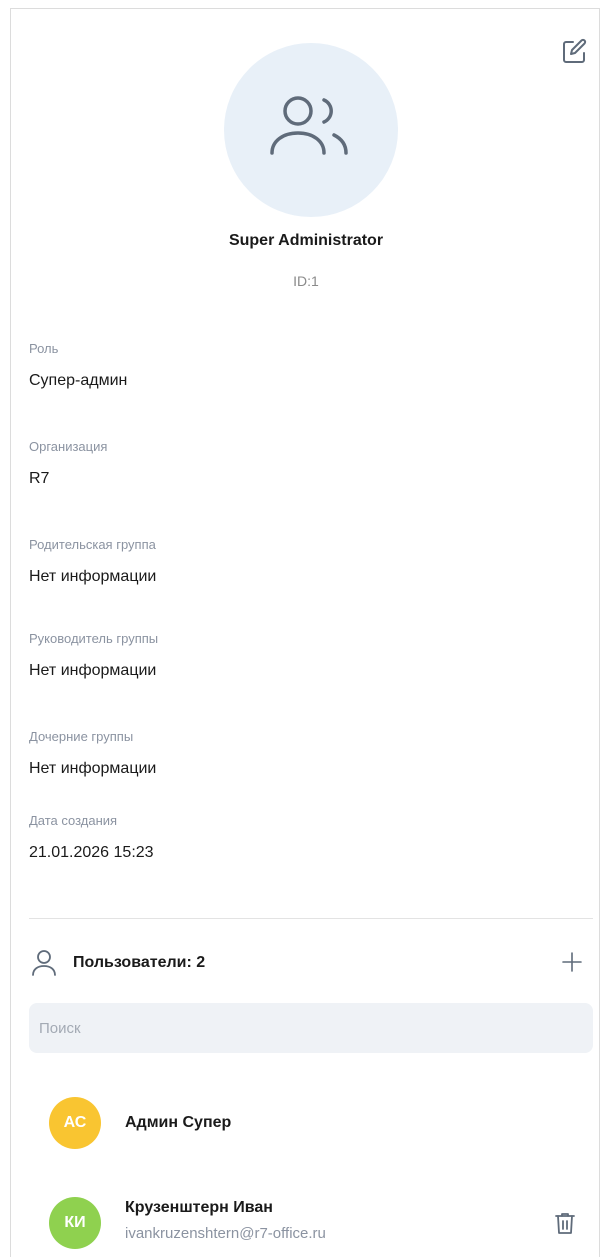  Describe the element at coordinates (306, 281) in the screenshot. I see `group-id: ID:1` at that location.